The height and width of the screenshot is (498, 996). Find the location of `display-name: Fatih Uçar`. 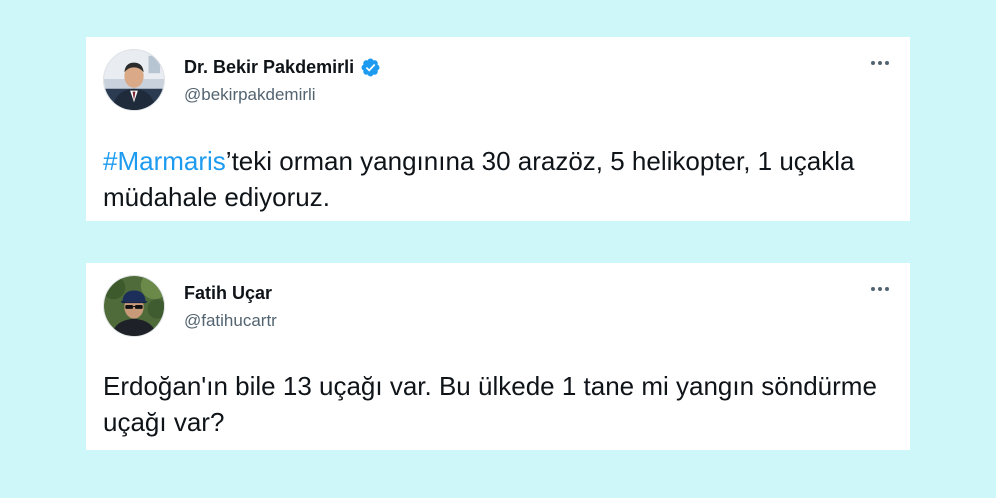

display-name: Fatih Uçar is located at coordinates (228, 293).